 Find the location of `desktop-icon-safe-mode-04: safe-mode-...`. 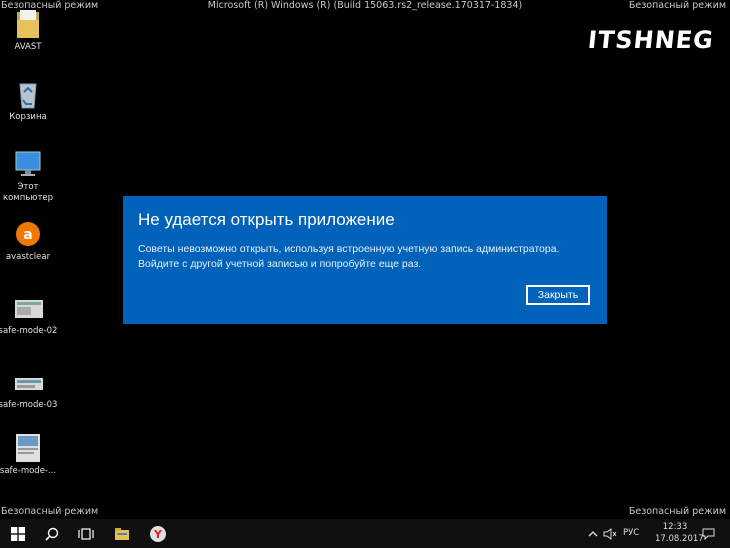

desktop-icon-safe-mode-04: safe-mode-... is located at coordinates (29, 454).